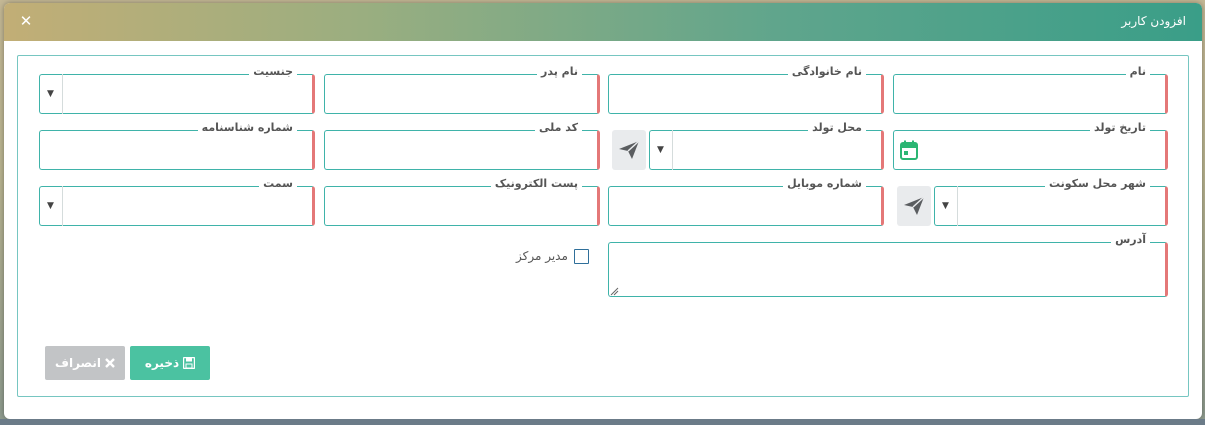 Image resolution: width=1205 pixels, height=425 pixels. What do you see at coordinates (247, 128) in the screenshot?
I see `id-number-label: شماره شناسنامه` at bounding box center [247, 128].